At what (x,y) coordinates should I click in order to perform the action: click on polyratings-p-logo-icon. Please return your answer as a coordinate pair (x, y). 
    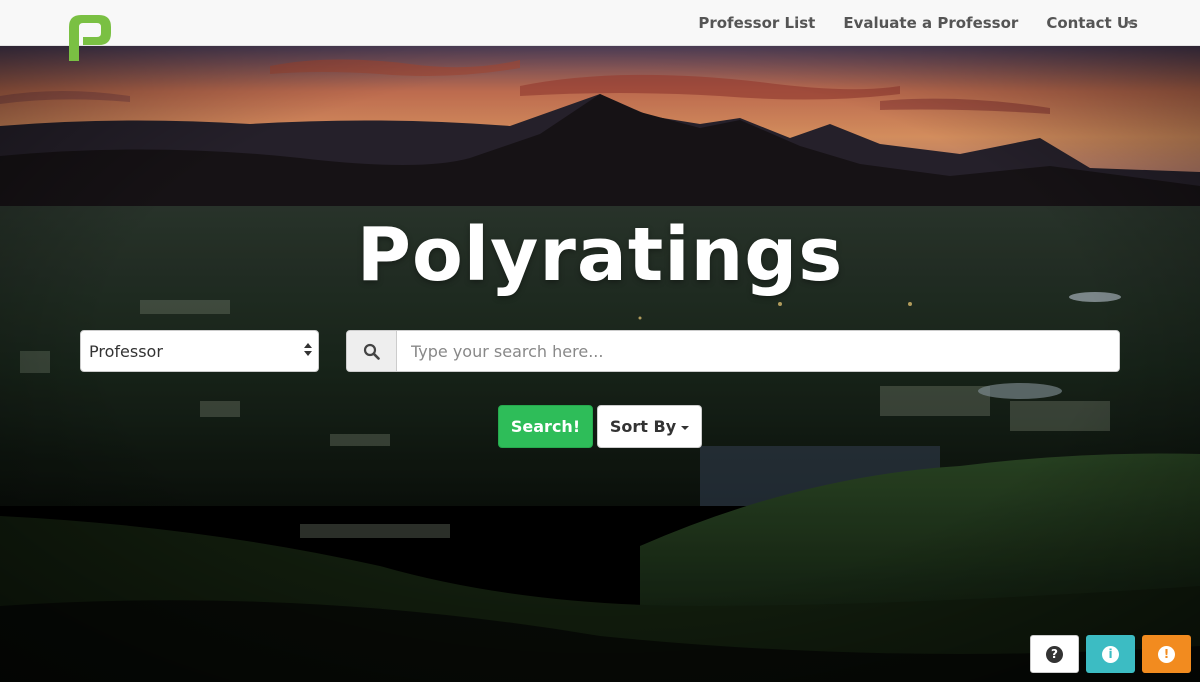
    Looking at the image, I should click on (89, 38).